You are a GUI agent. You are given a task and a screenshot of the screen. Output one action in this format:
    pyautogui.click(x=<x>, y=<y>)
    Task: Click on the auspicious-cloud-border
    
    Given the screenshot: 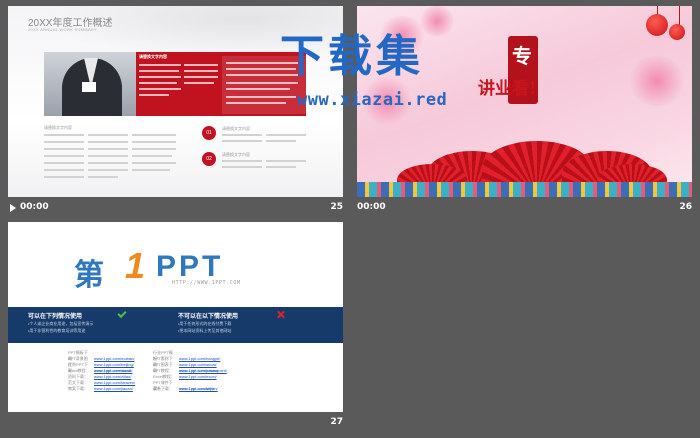 What is the action you would take?
    pyautogui.click(x=524, y=189)
    